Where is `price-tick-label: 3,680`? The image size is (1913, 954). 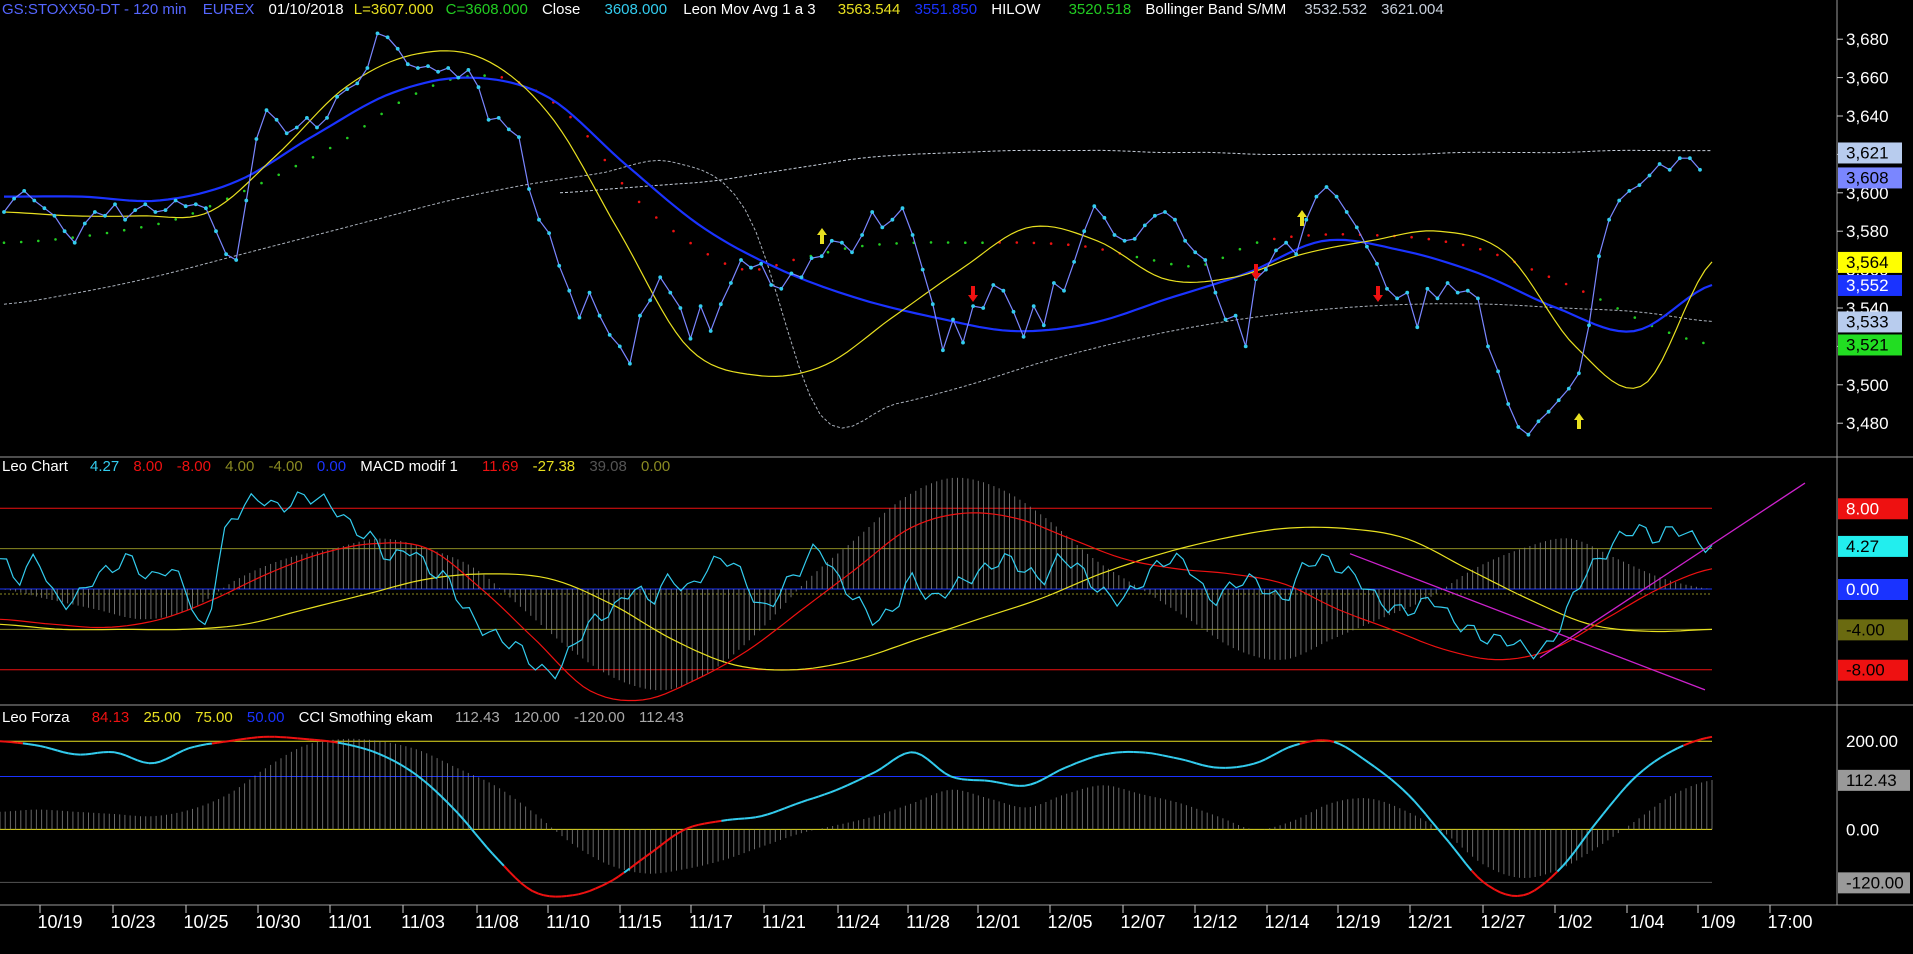 price-tick-label: 3,680 is located at coordinates (1867, 39).